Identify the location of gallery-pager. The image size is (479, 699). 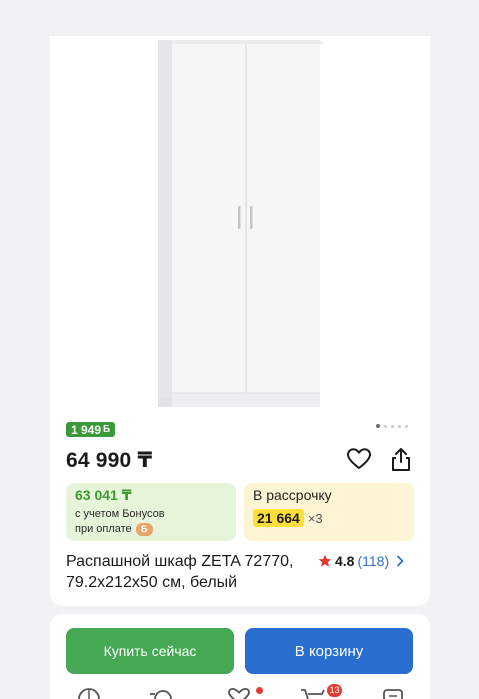
(392, 426).